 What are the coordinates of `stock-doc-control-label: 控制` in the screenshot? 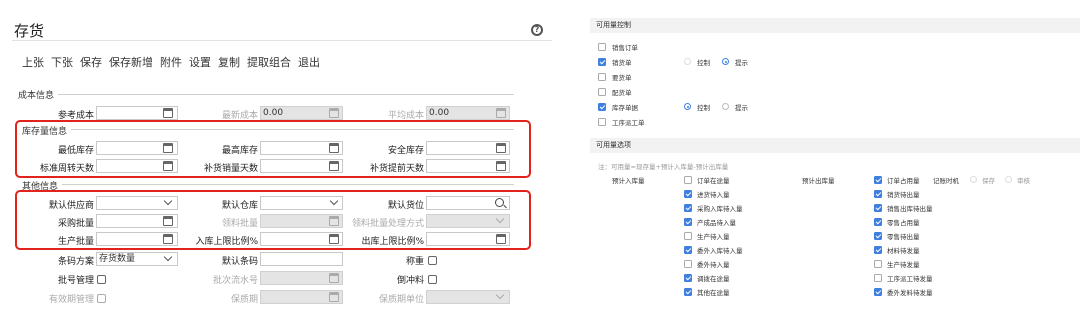 It's located at (703, 108).